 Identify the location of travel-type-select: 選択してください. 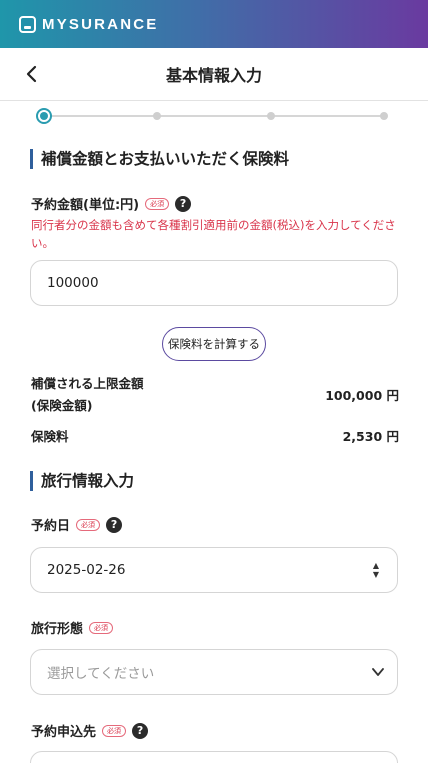
(214, 672).